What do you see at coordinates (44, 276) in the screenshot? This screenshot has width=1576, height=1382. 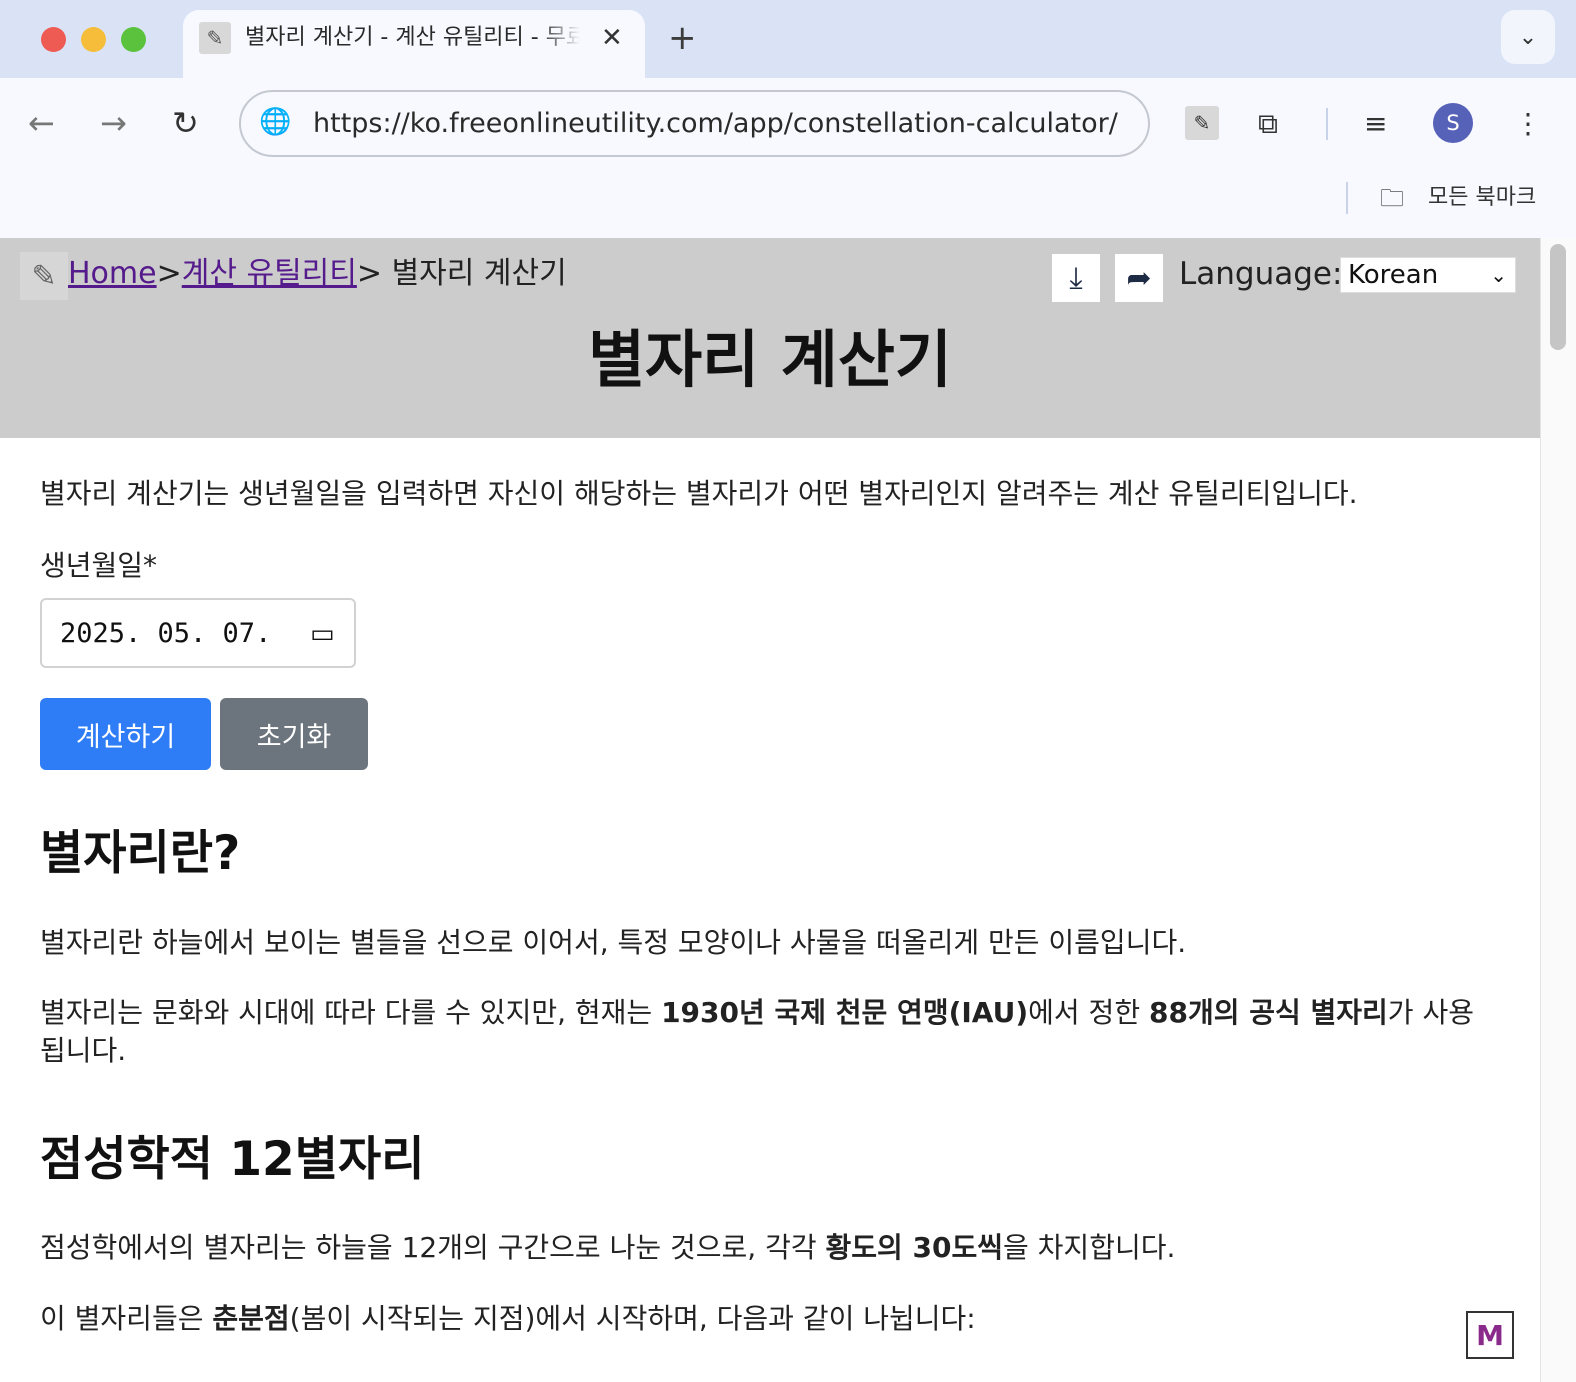 I see `site-logo-wrench-icon: ✎` at bounding box center [44, 276].